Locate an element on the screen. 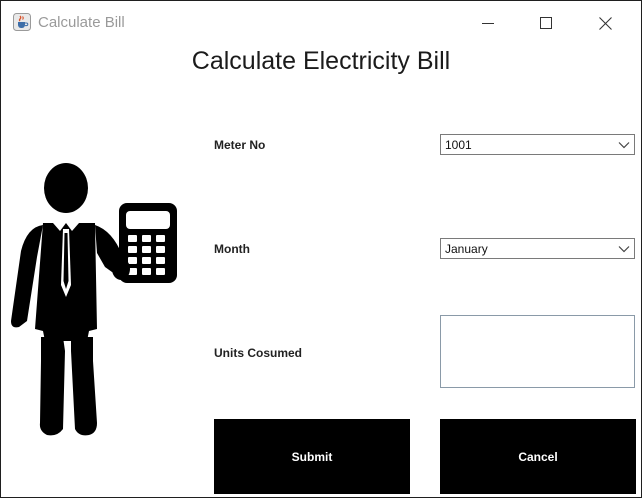  submit-button-label: Submit is located at coordinates (312, 456).